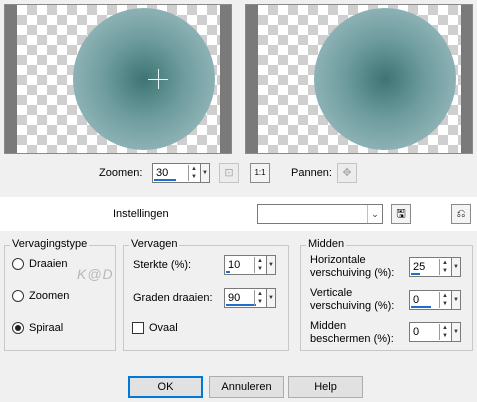  Describe the element at coordinates (328, 326) in the screenshot. I see `protect-label-1: Midden` at that location.